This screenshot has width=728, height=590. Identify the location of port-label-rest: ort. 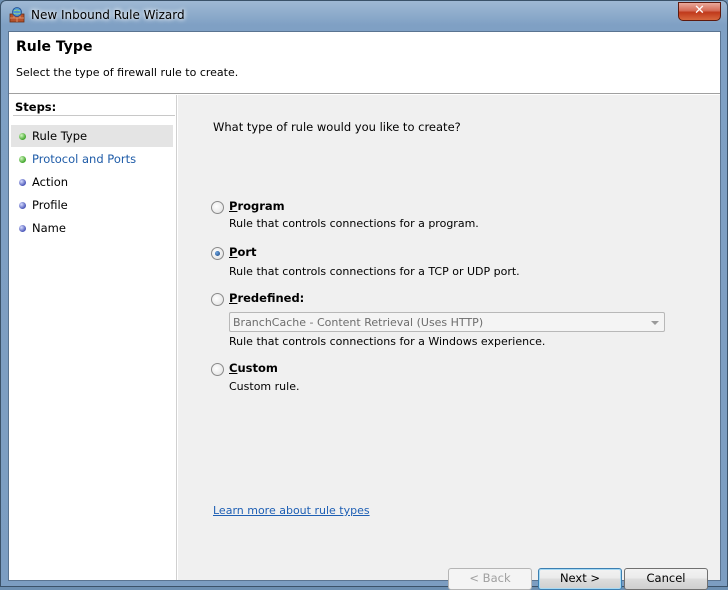
(247, 252).